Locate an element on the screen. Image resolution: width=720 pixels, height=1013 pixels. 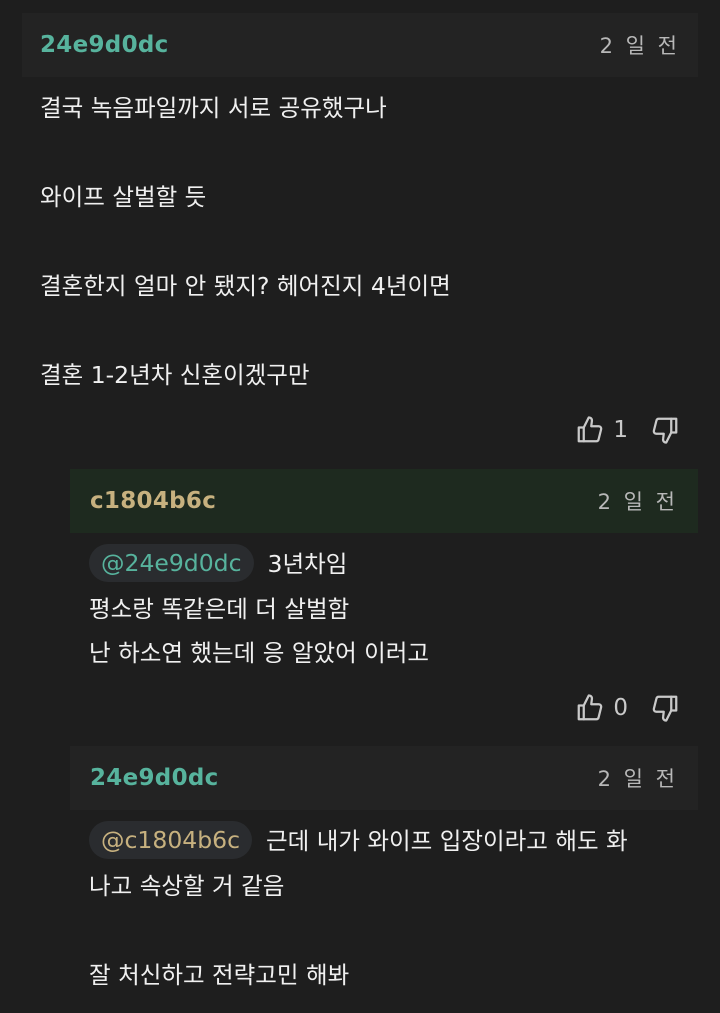
mention-tag: @c1804b6c is located at coordinates (171, 840).